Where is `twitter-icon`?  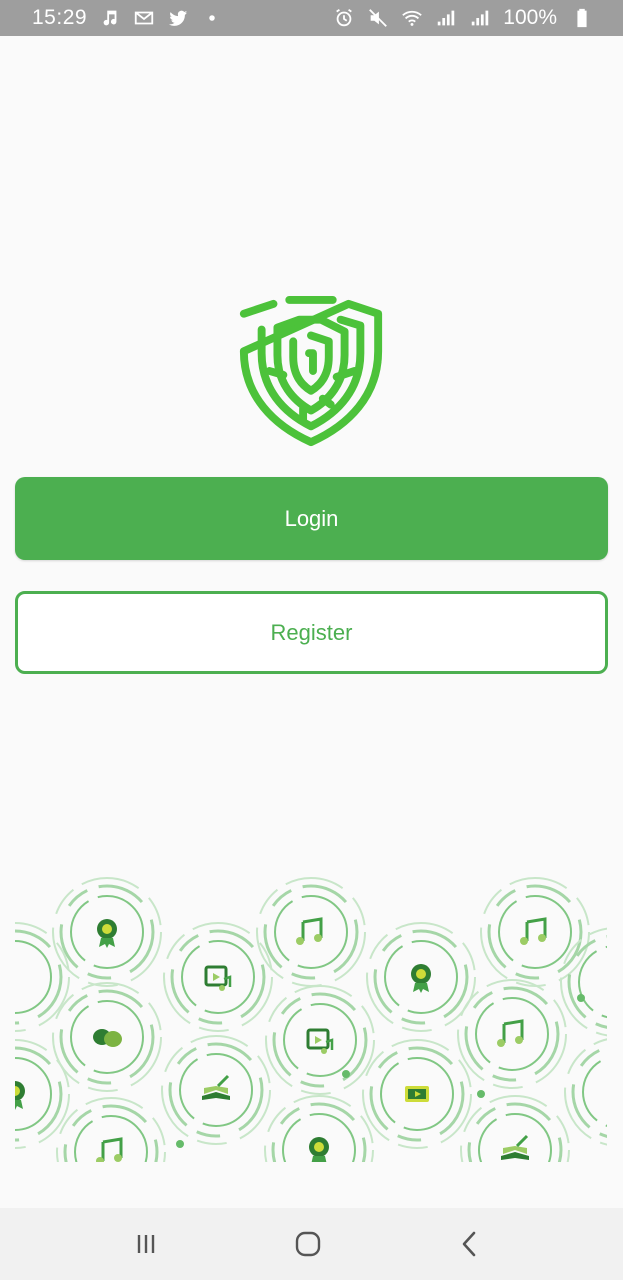
twitter-icon is located at coordinates (178, 18).